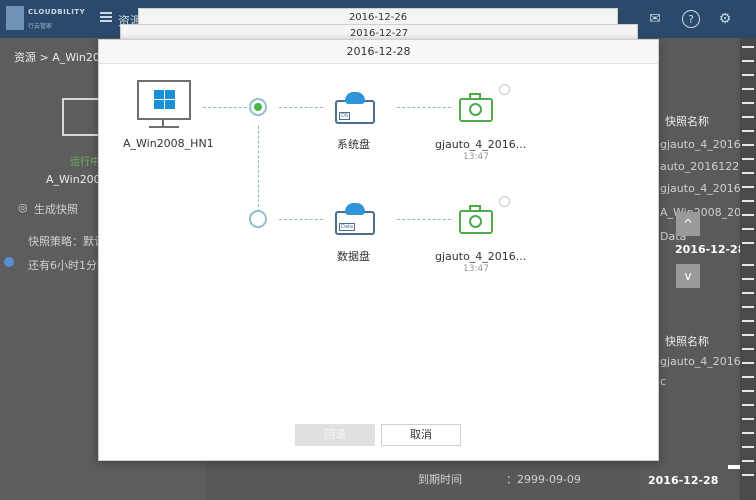  I want to click on expire-value: ：2999-09-09, so click(543, 479).